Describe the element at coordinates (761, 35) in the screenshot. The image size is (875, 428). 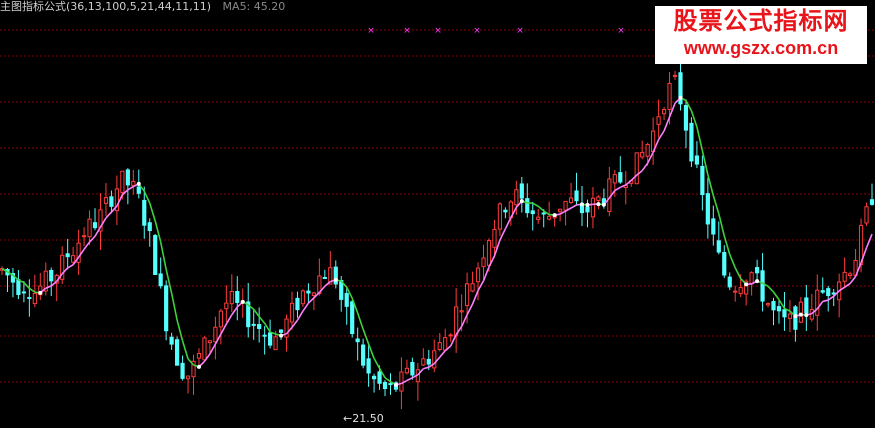
I see `site-watermark: 股票公式指标网 www.gszx.com.cn` at that location.